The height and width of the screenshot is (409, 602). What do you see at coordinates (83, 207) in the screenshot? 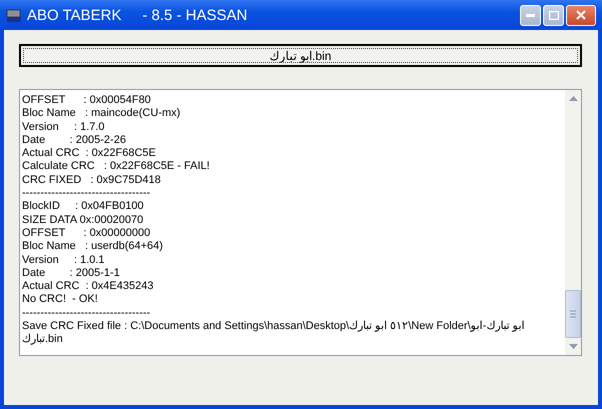
I see `log-line: BlockID : 0x04FB0100` at bounding box center [83, 207].